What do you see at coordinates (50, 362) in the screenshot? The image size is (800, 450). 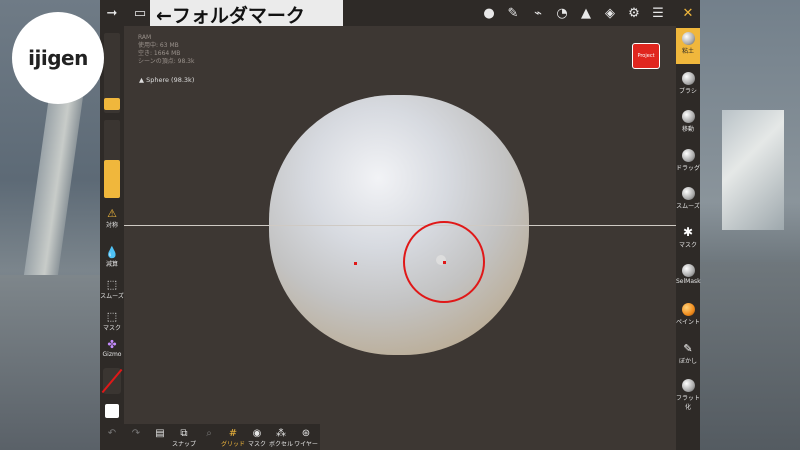 I see `floor-left` at bounding box center [50, 362].